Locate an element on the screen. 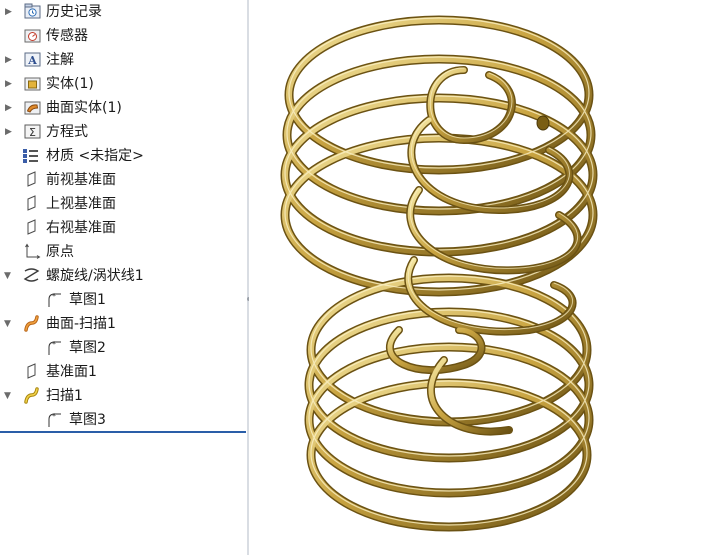 Image resolution: width=707 pixels, height=559 pixels. sensor-icon is located at coordinates (32, 35).